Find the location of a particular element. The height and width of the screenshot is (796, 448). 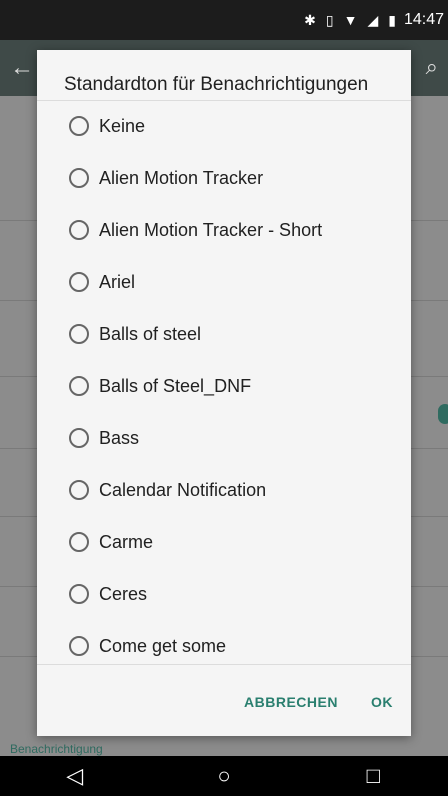

option-label: Bass is located at coordinates (119, 437).